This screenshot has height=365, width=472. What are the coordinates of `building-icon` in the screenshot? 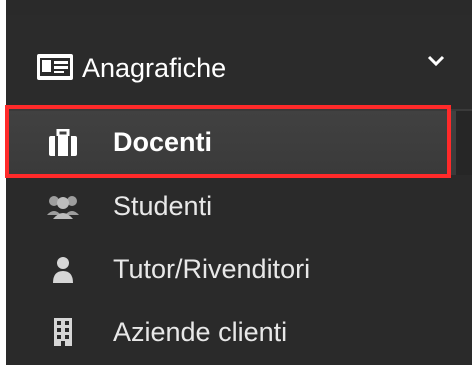 It's located at (63, 332).